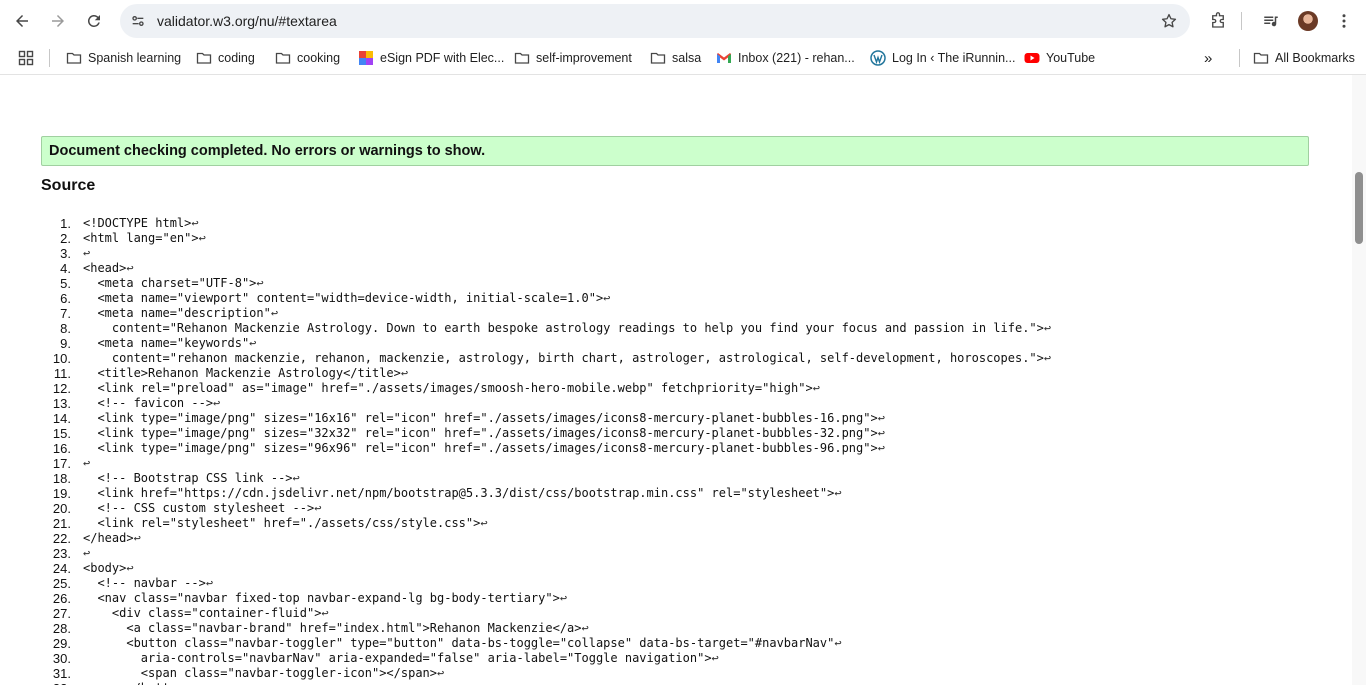 The image size is (1366, 685). I want to click on back-icon, so click(22, 21).